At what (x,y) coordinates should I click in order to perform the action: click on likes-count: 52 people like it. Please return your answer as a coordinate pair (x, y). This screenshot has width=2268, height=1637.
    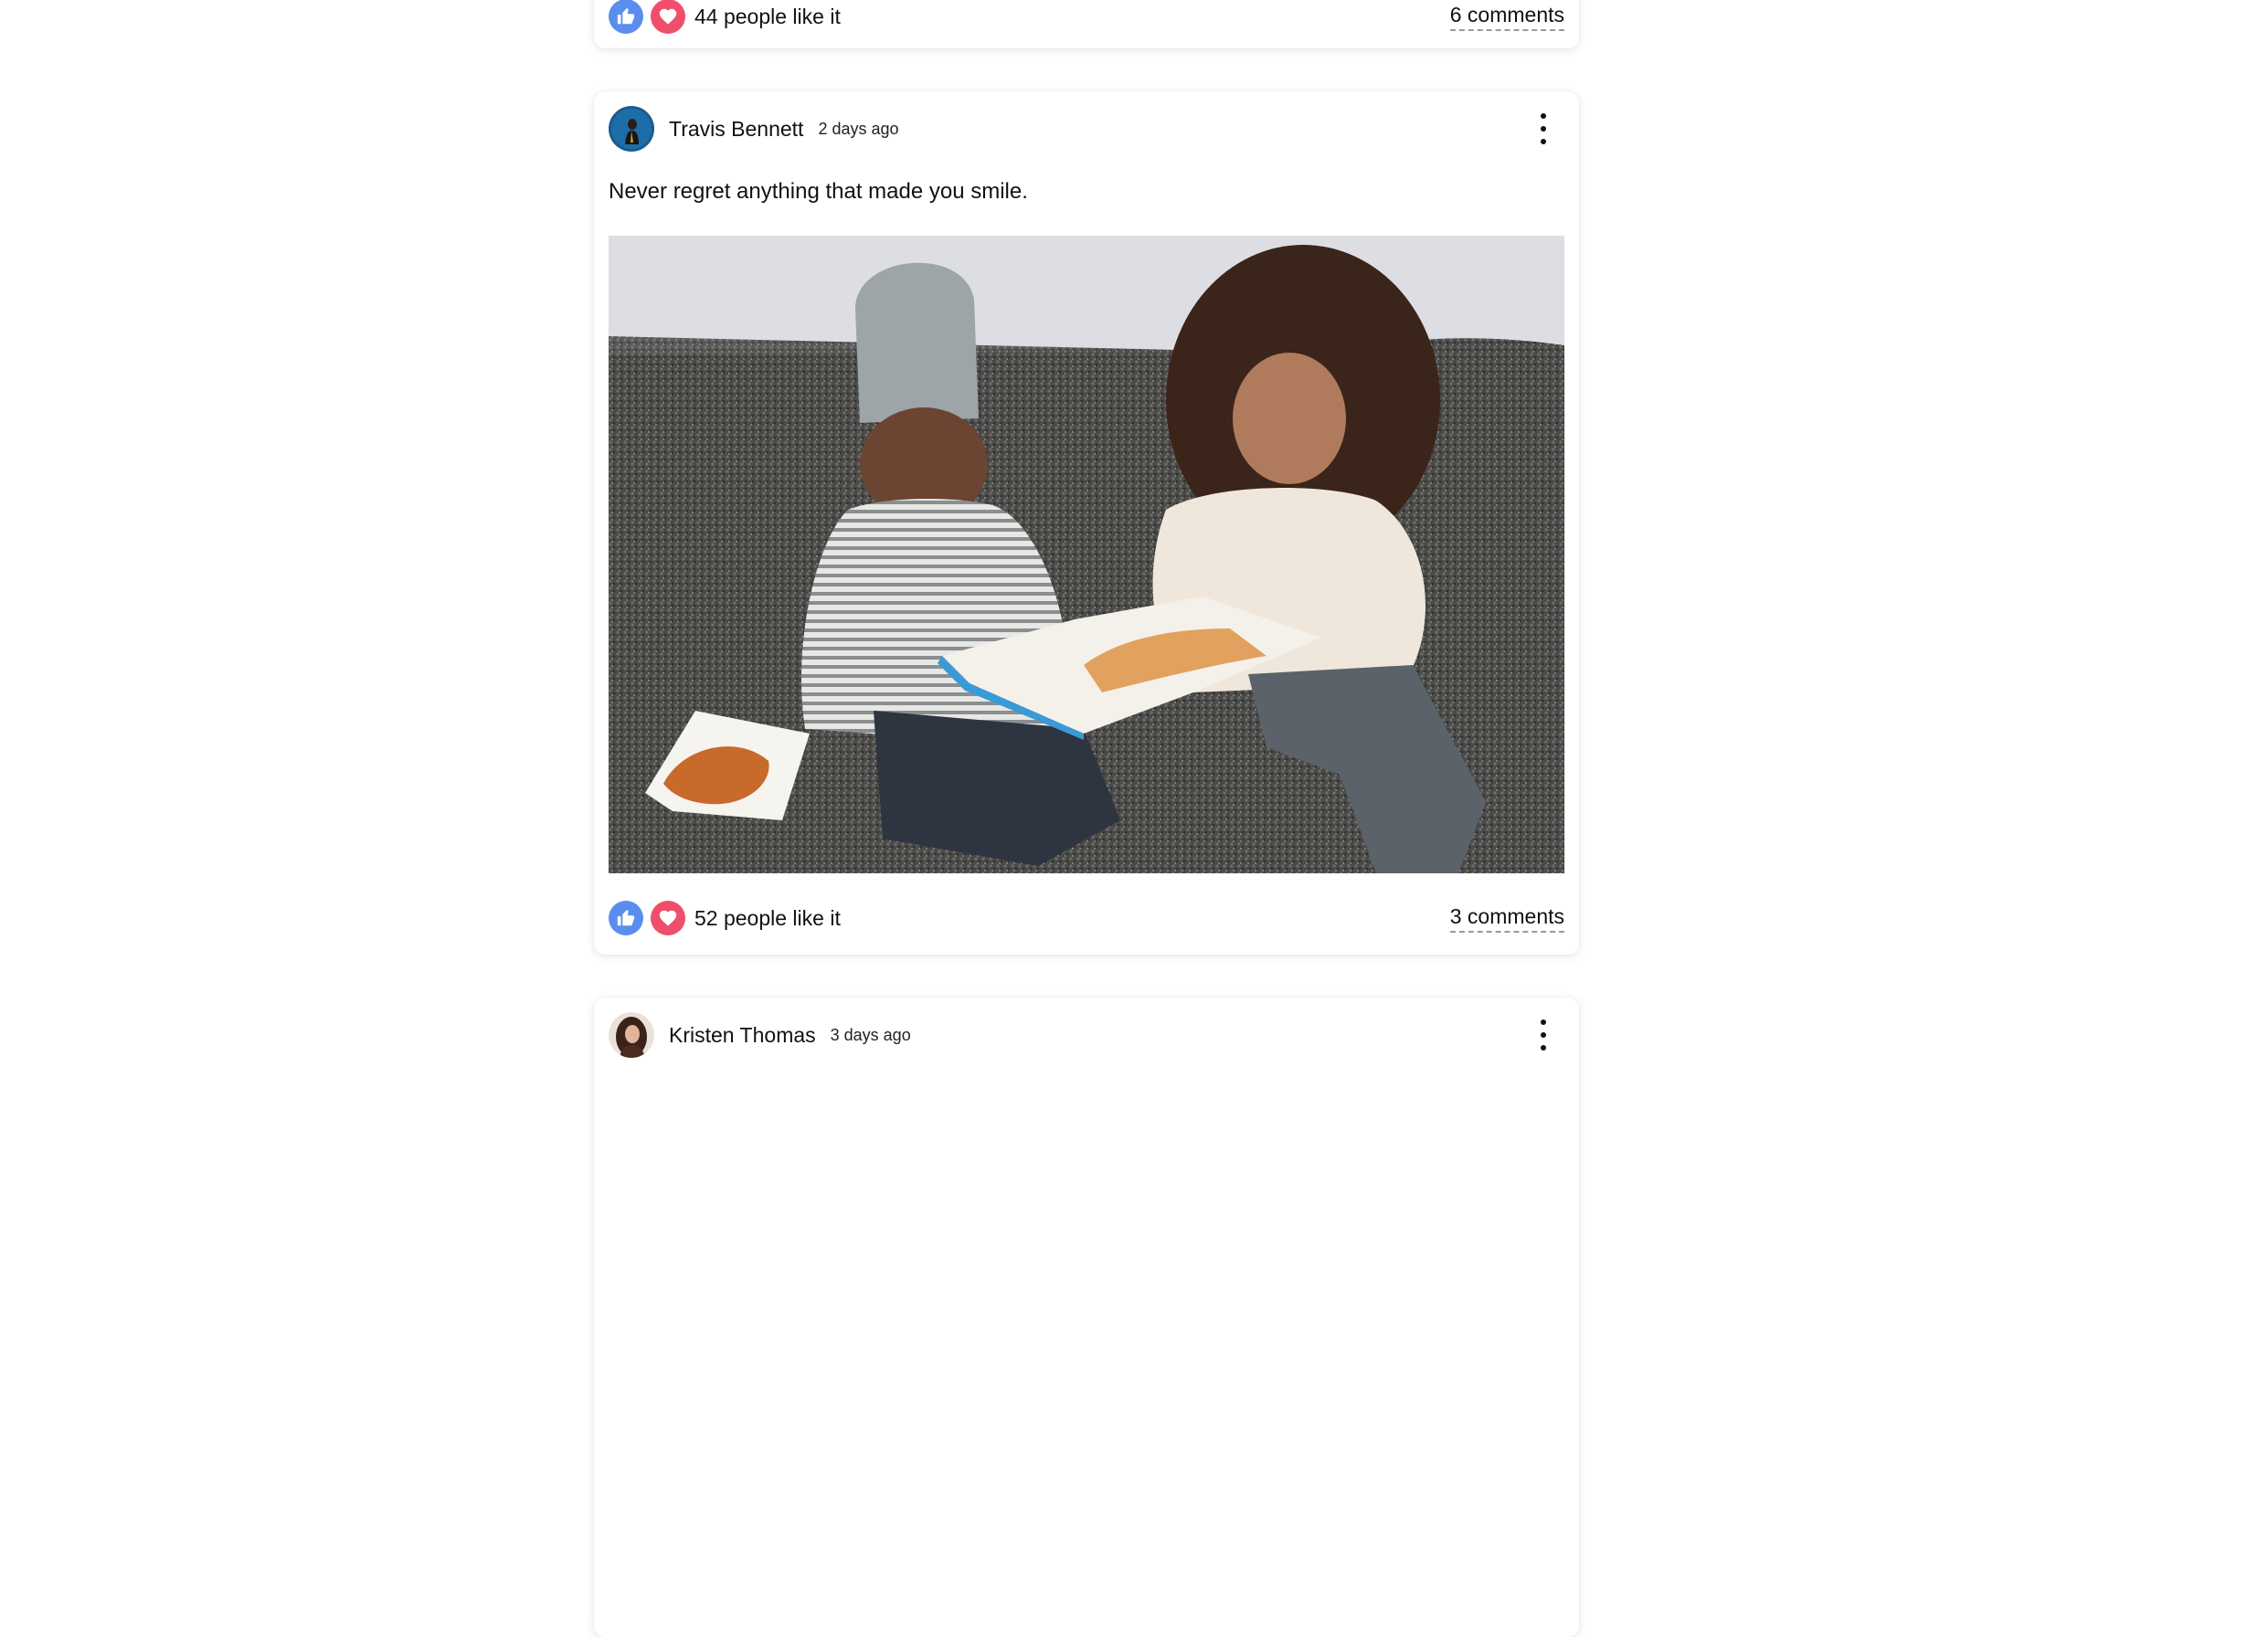
    Looking at the image, I should click on (767, 917).